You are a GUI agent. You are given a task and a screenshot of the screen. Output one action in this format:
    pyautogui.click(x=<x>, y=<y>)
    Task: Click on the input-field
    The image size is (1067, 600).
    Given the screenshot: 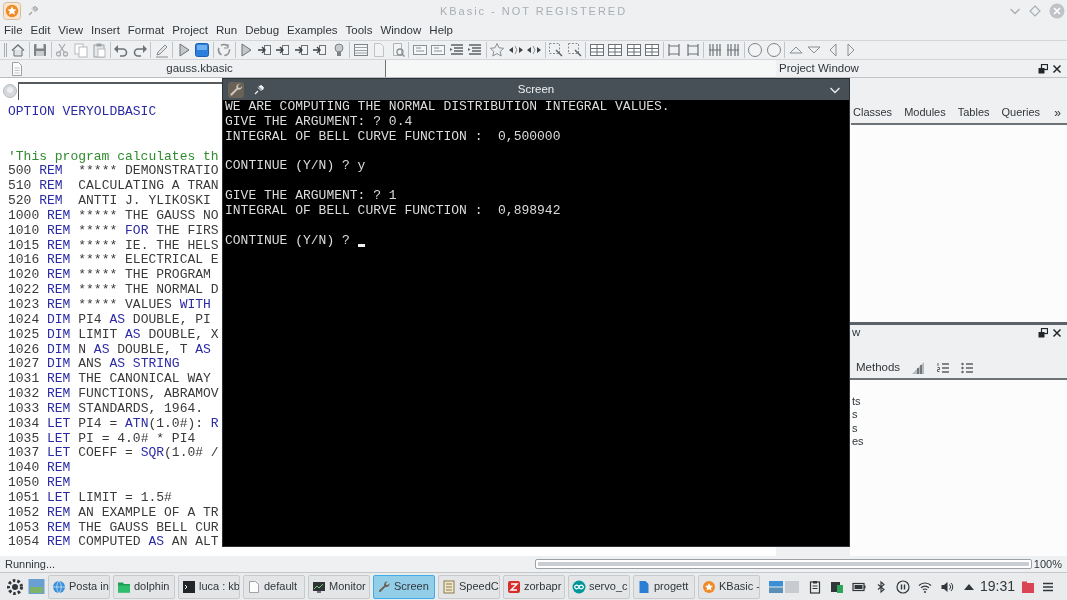 What is the action you would take?
    pyautogui.click(x=120, y=91)
    